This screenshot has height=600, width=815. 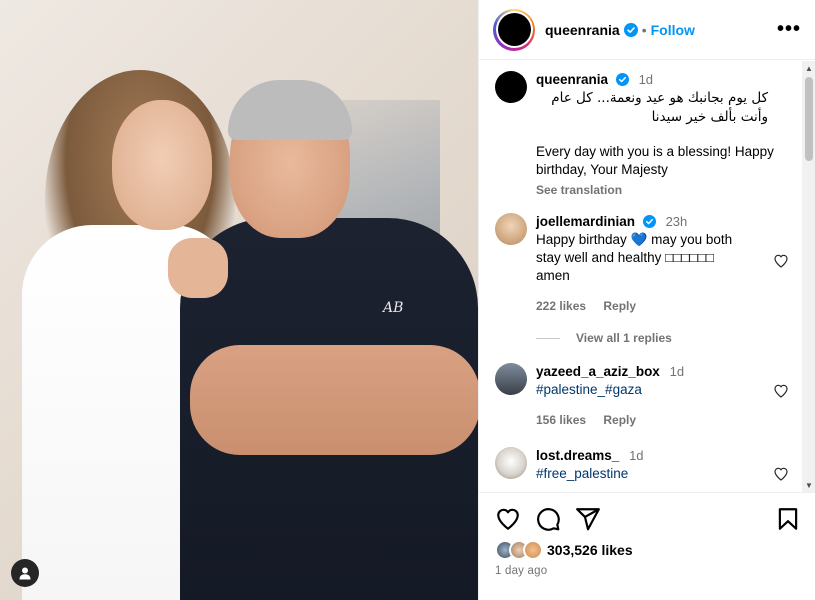 What do you see at coordinates (661, 306) in the screenshot?
I see `comment-meta: 222 likes Reply` at bounding box center [661, 306].